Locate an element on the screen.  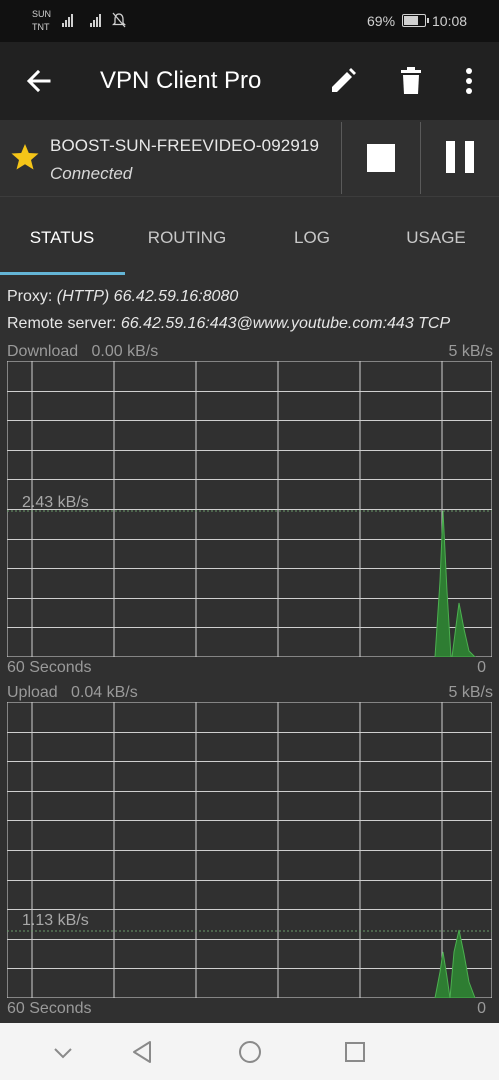
remote-value: 66.42.59.16:443@www.youtube.com:443 TCP is located at coordinates (285, 323).